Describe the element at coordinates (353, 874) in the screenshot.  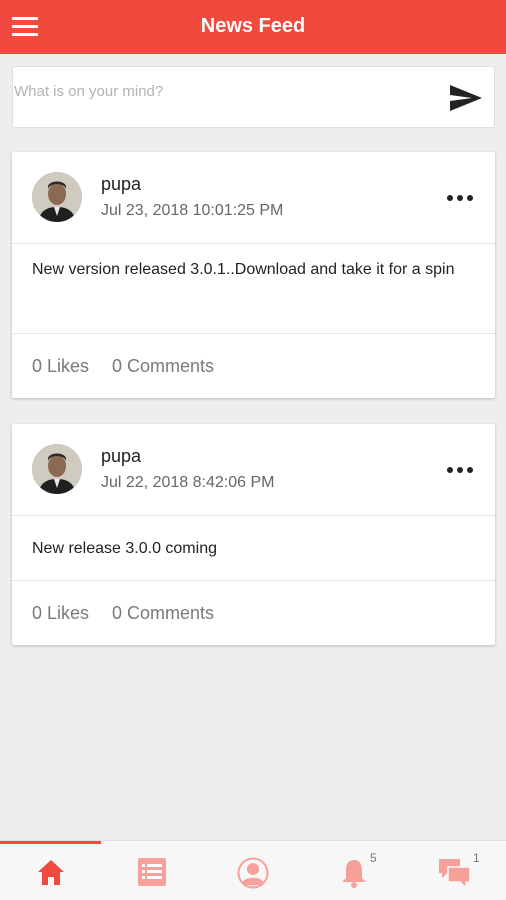
I see `bell-icon` at that location.